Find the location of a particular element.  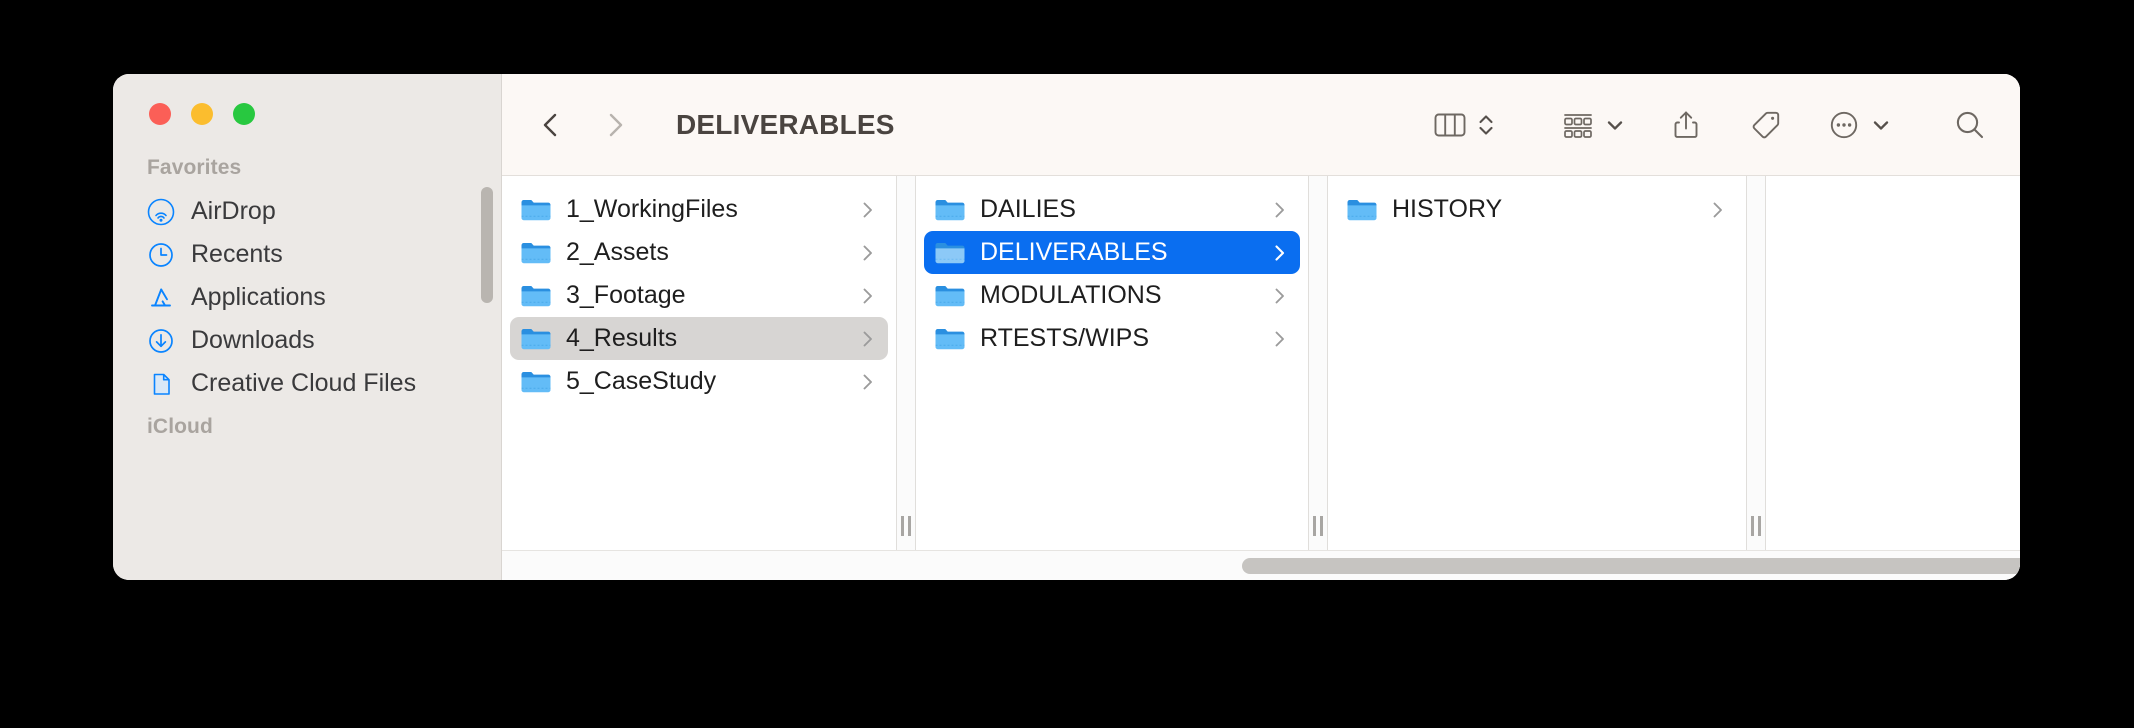

list-item-label: 3_Footage is located at coordinates (626, 295).